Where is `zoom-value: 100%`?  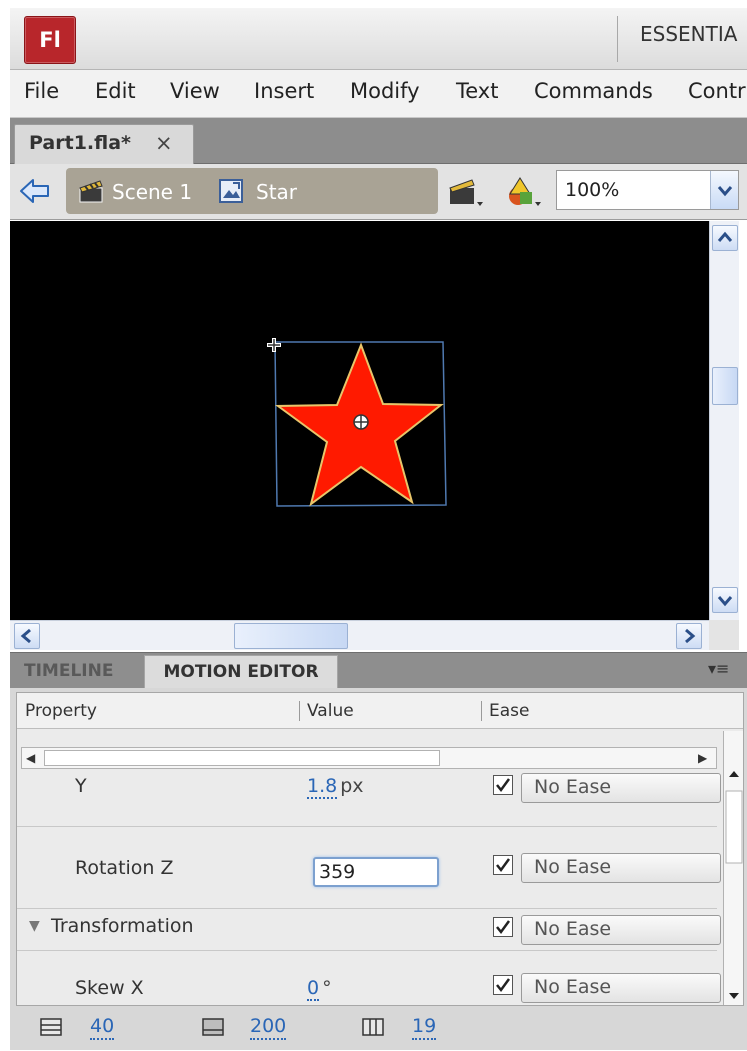
zoom-value: 100% is located at coordinates (592, 190).